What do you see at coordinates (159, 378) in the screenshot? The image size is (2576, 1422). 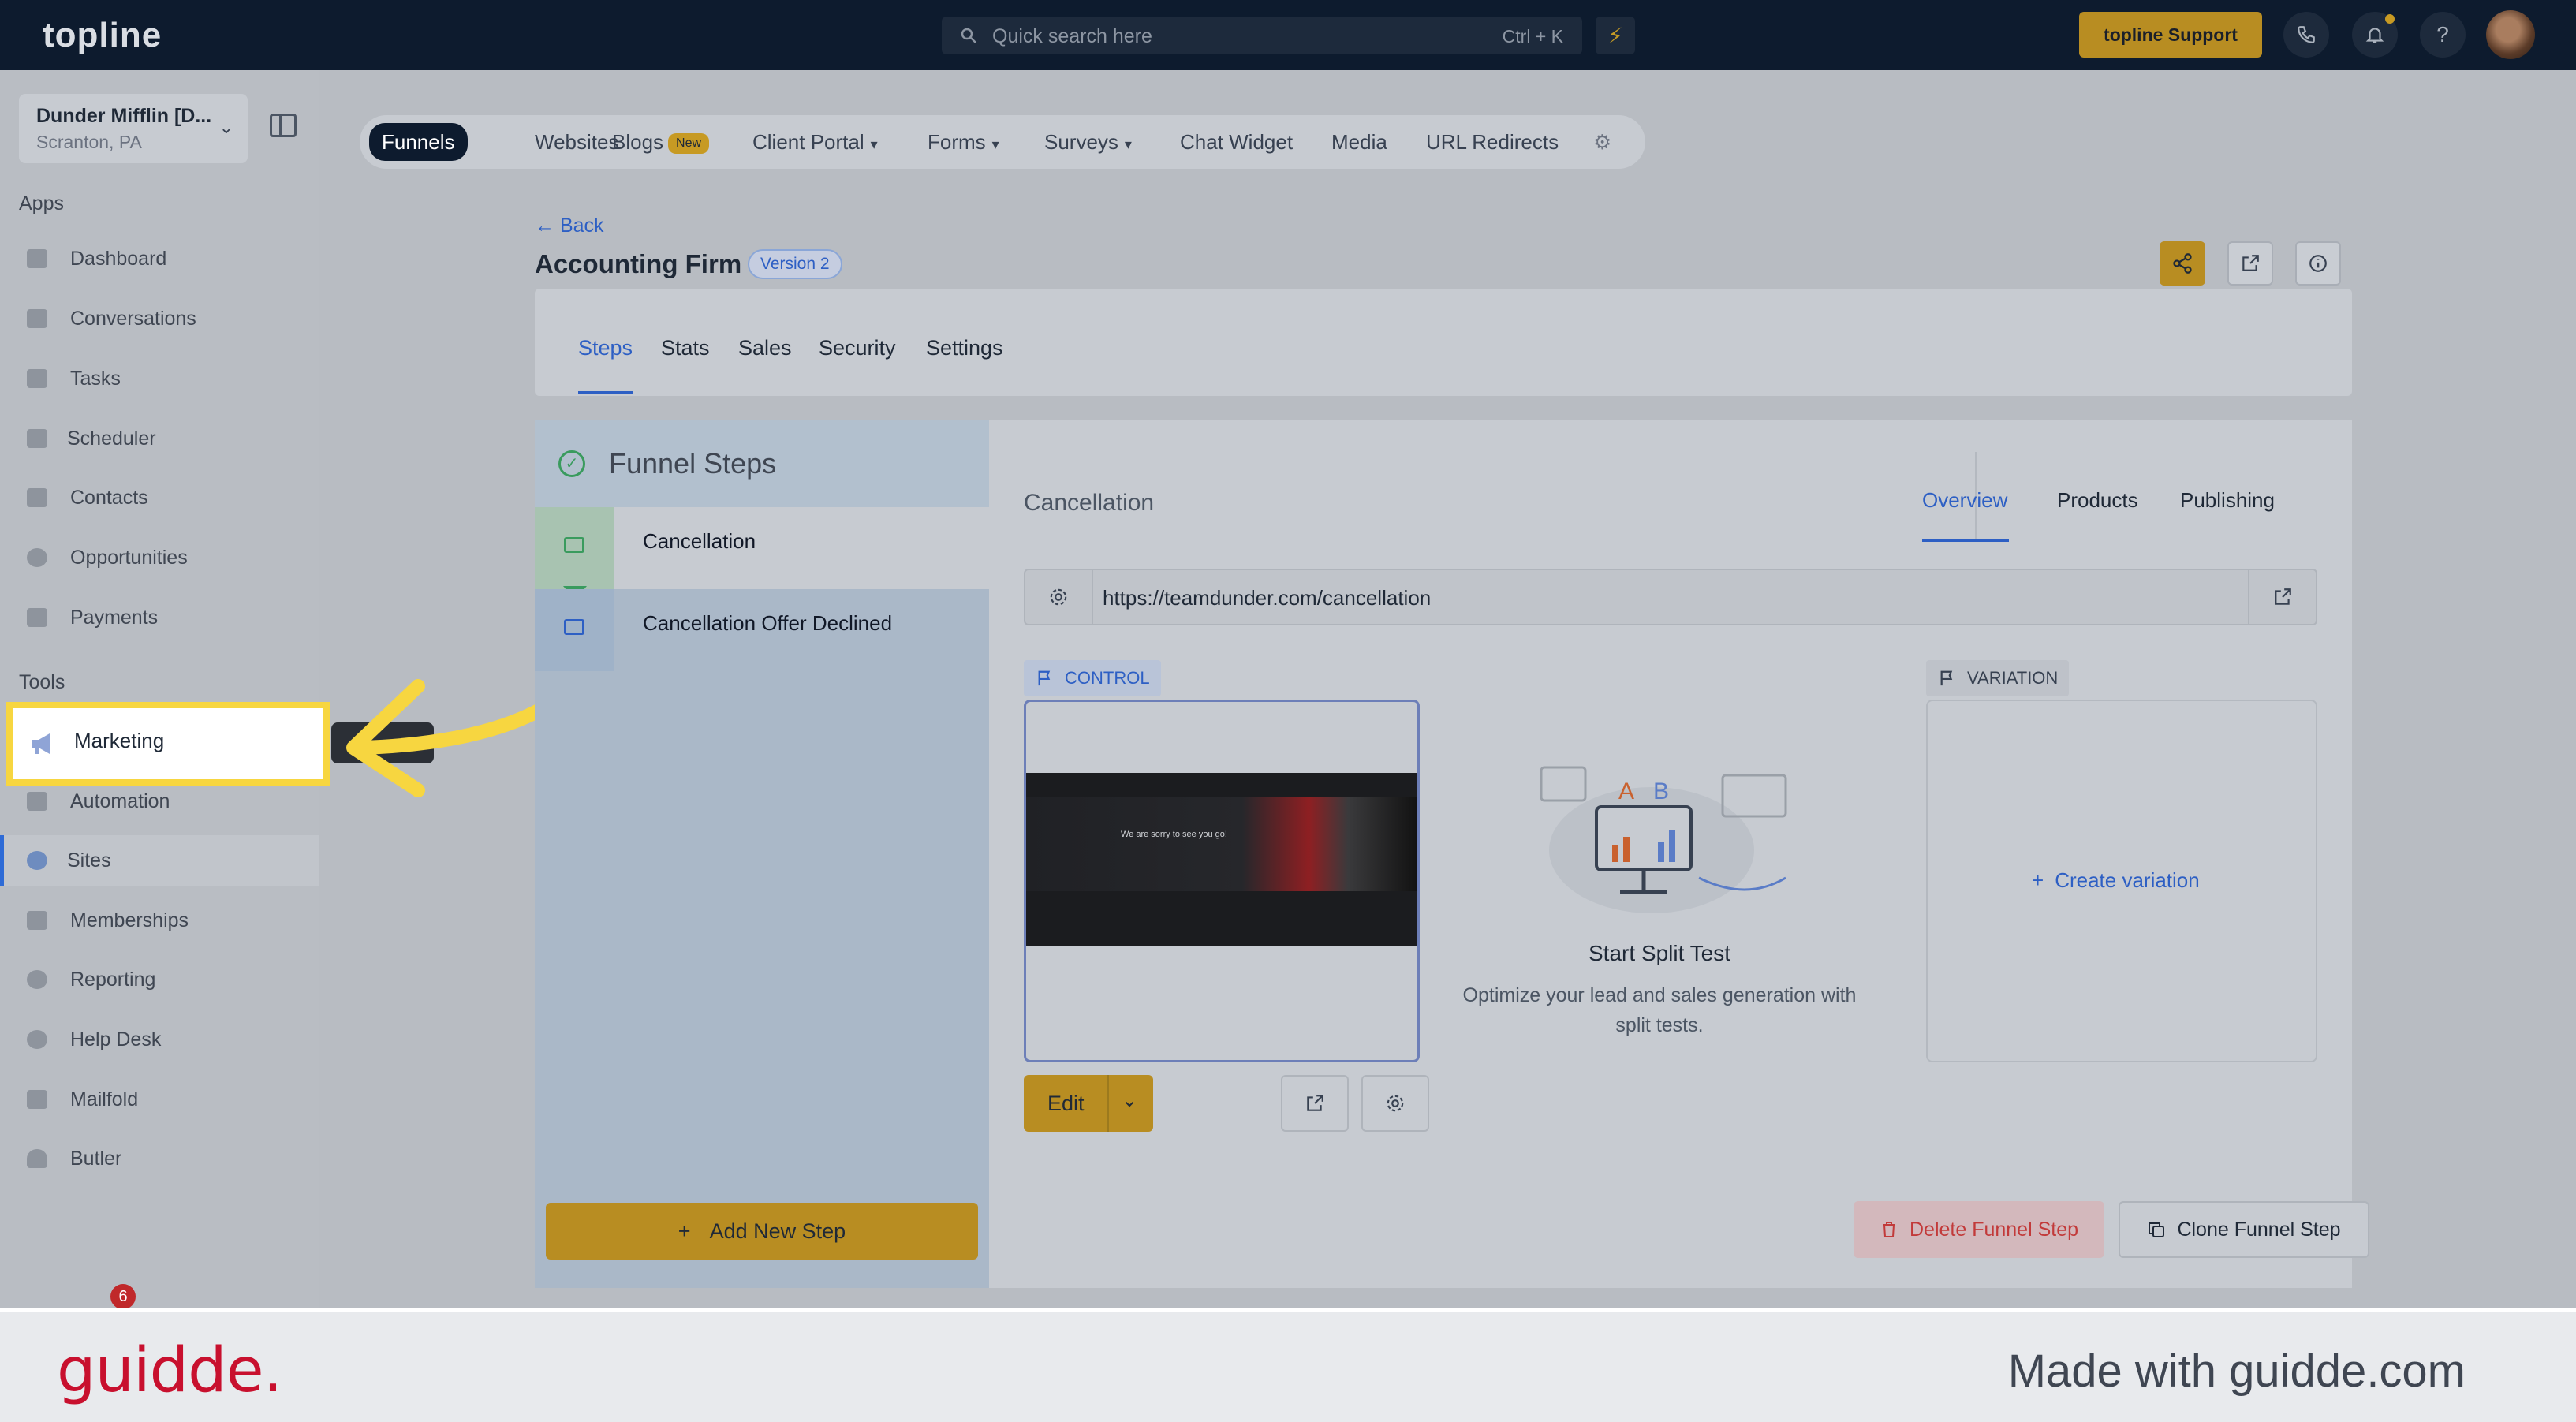 I see `sidebar-item-tasks: Tasks` at bounding box center [159, 378].